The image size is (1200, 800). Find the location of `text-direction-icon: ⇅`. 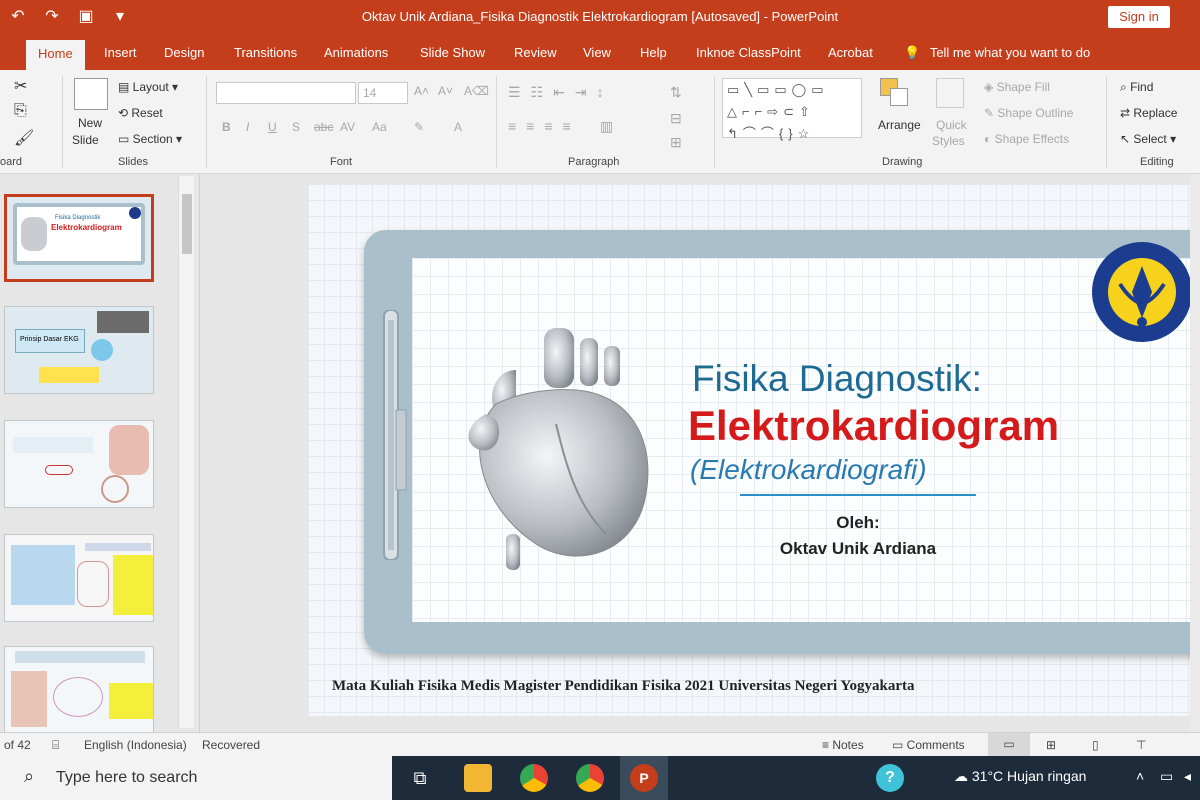

text-direction-icon: ⇅ is located at coordinates (676, 92).